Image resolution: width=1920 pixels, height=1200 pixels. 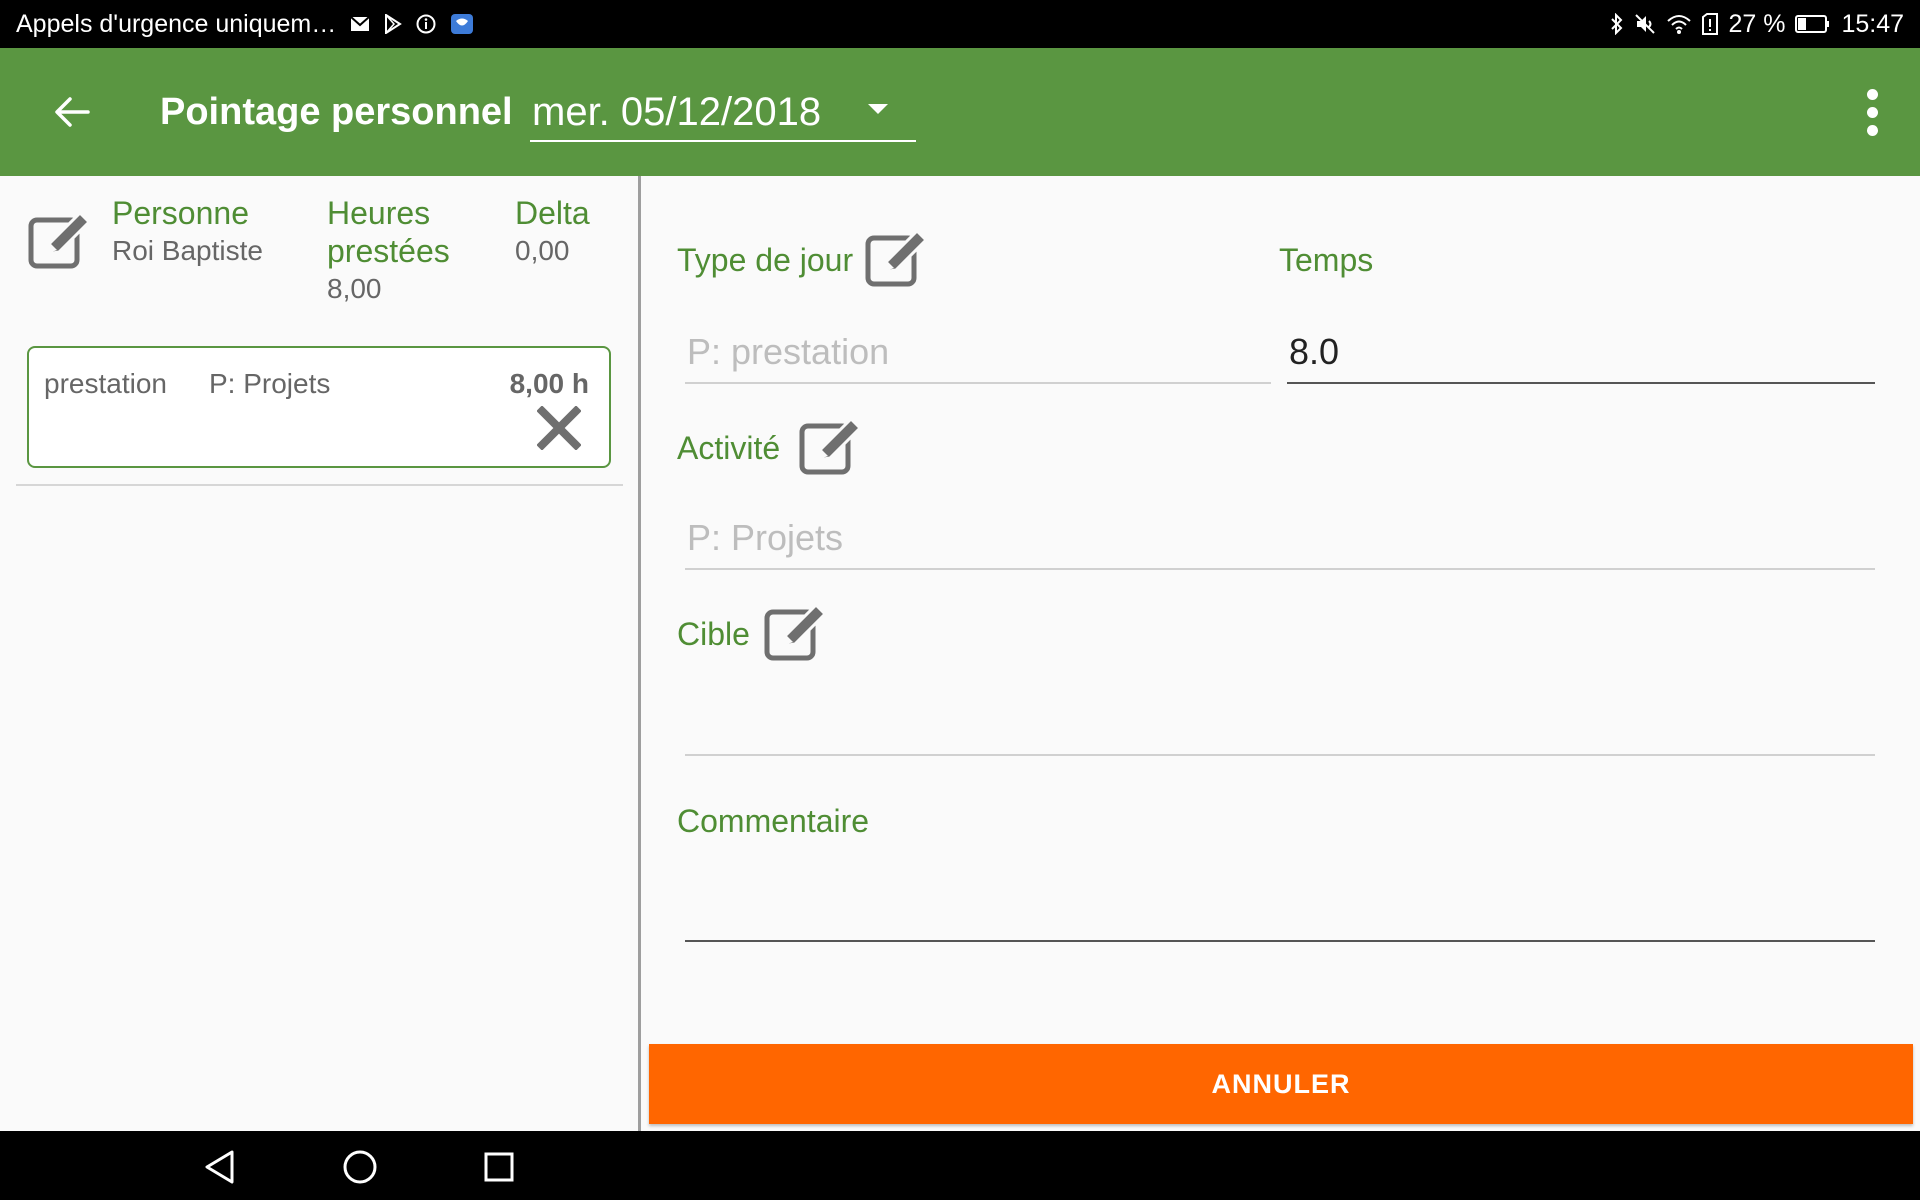 What do you see at coordinates (960, 112) in the screenshot?
I see `app-bar: Pointage personnel mer. 05/12/2018` at bounding box center [960, 112].